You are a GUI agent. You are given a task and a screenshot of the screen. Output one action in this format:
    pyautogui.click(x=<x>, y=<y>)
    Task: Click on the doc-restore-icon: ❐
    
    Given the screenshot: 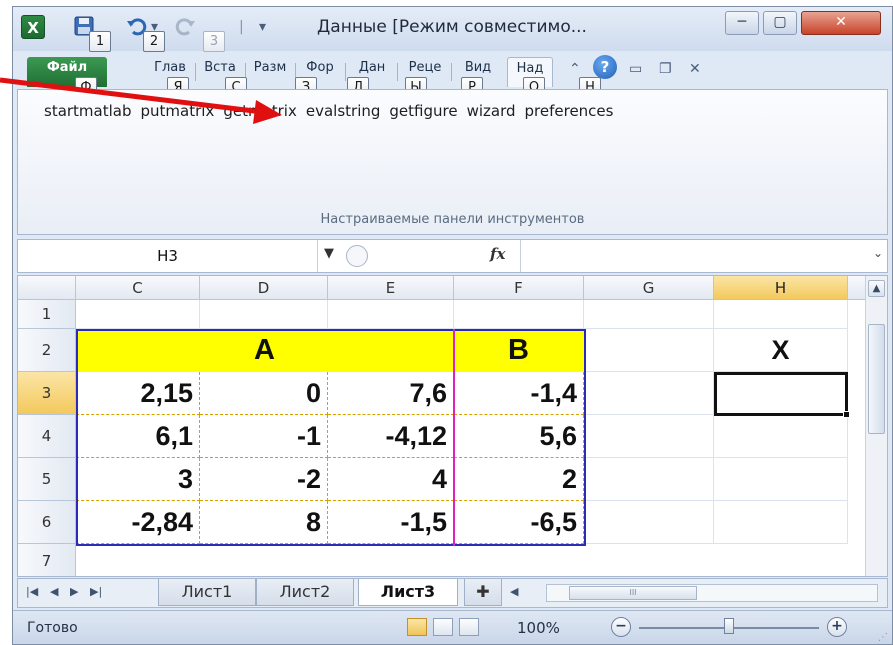 What is the action you would take?
    pyautogui.click(x=665, y=69)
    